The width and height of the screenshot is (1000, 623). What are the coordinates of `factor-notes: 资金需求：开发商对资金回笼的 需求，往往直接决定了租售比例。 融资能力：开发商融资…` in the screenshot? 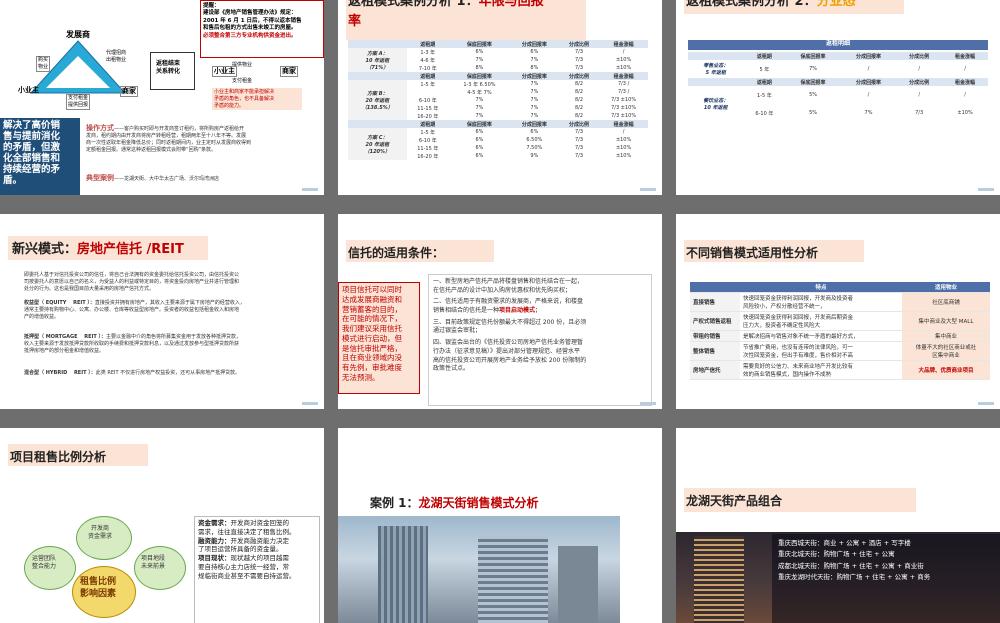 It's located at (257, 569).